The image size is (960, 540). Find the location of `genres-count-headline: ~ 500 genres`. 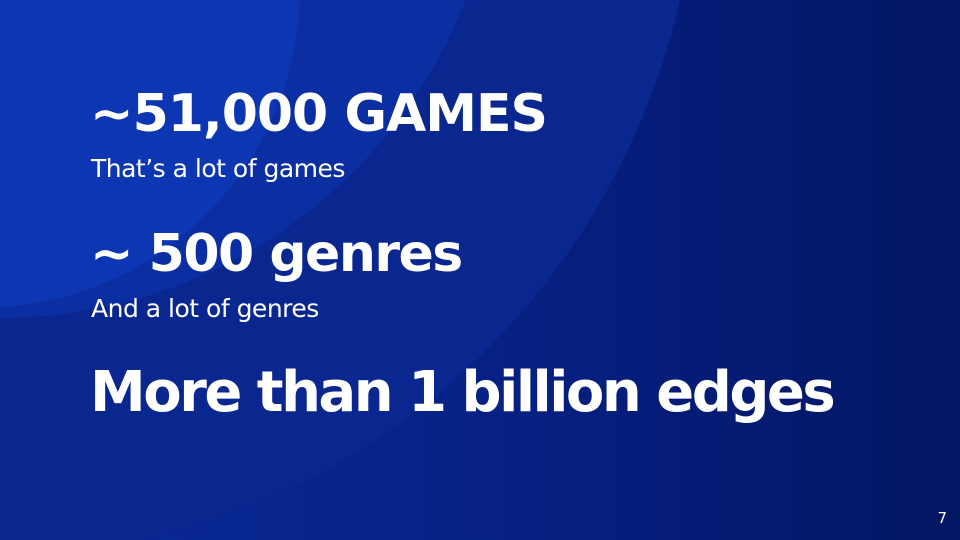

genres-count-headline: ~ 500 genres is located at coordinates (276, 254).